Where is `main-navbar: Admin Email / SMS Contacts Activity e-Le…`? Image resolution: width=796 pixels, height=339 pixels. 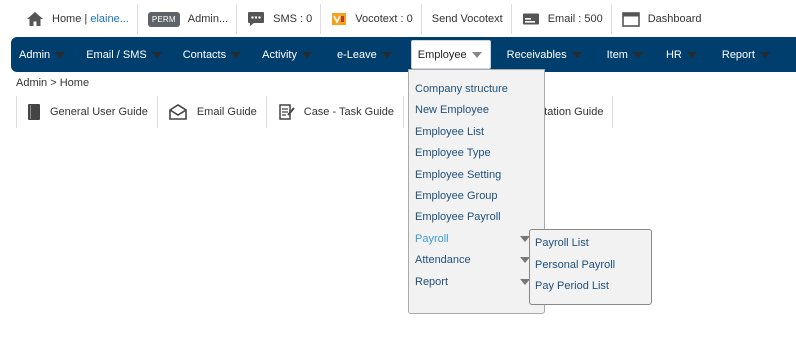 main-navbar: Admin Email / SMS Contacts Activity e-Le… is located at coordinates (403, 54).